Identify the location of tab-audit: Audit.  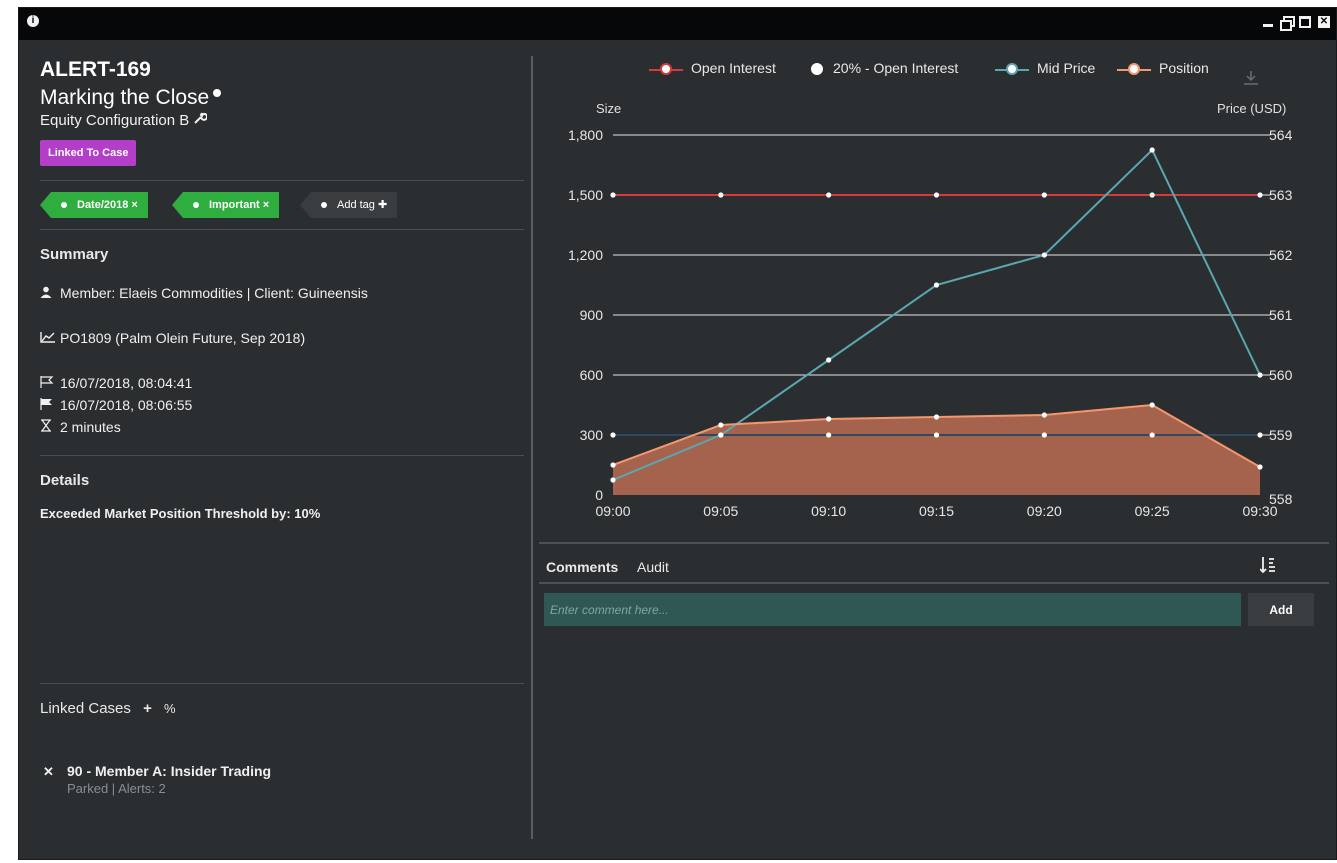
(653, 567).